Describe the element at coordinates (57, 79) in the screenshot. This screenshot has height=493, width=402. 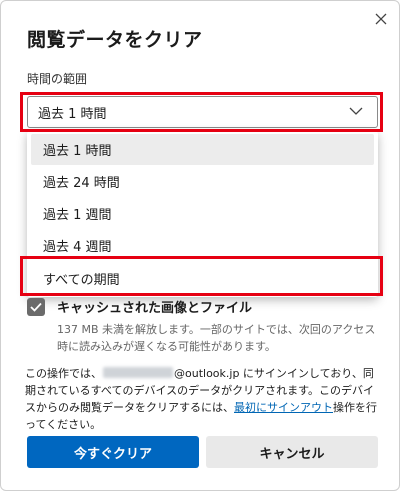
I see `time-range-label: 時間の範囲` at that location.